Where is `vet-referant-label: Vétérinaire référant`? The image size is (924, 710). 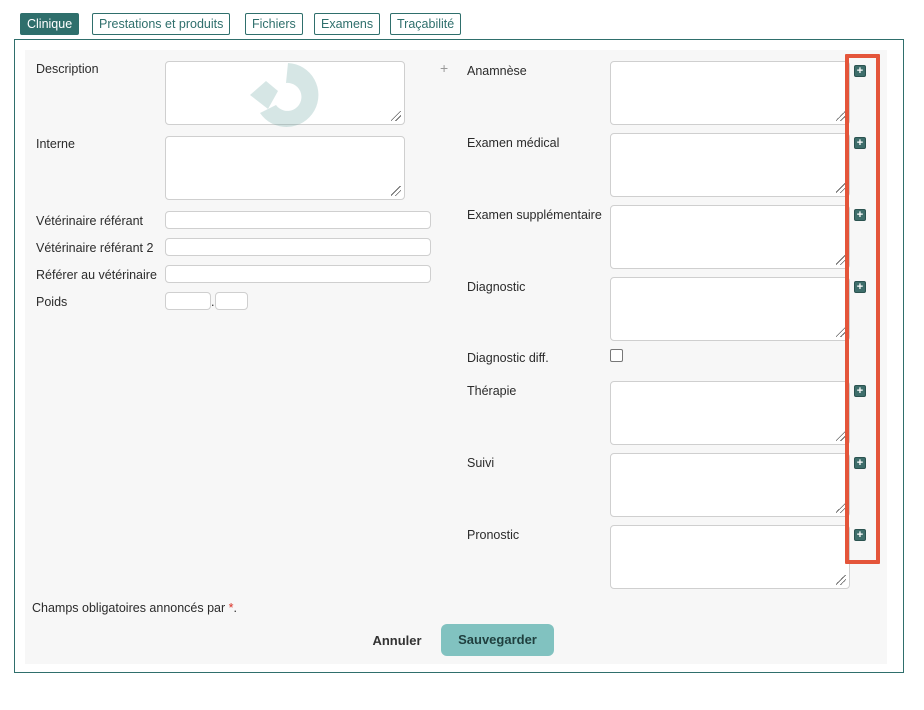
vet-referant-label: Vétérinaire référant is located at coordinates (90, 221).